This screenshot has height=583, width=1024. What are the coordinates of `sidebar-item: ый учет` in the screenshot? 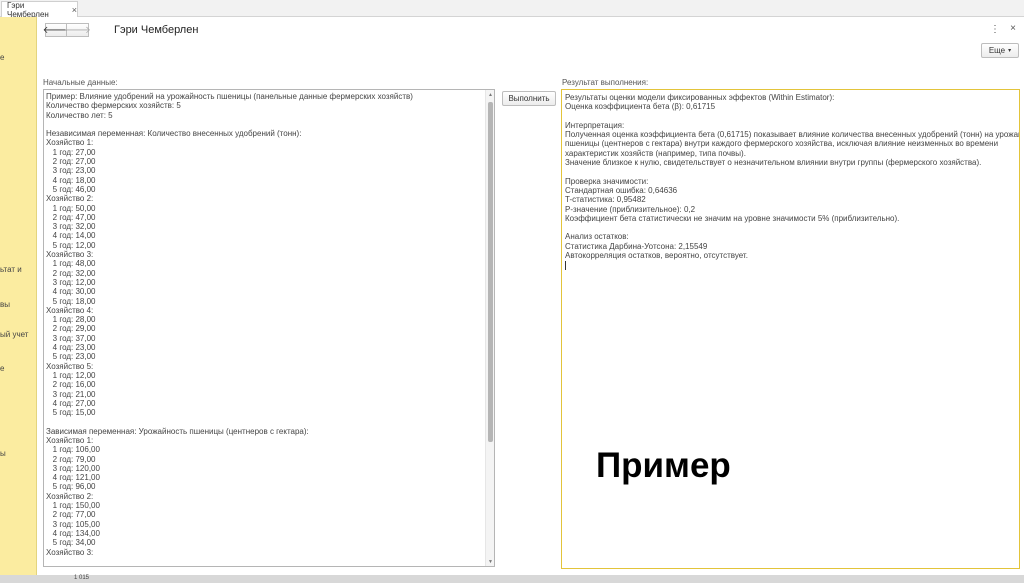 It's located at (14, 334).